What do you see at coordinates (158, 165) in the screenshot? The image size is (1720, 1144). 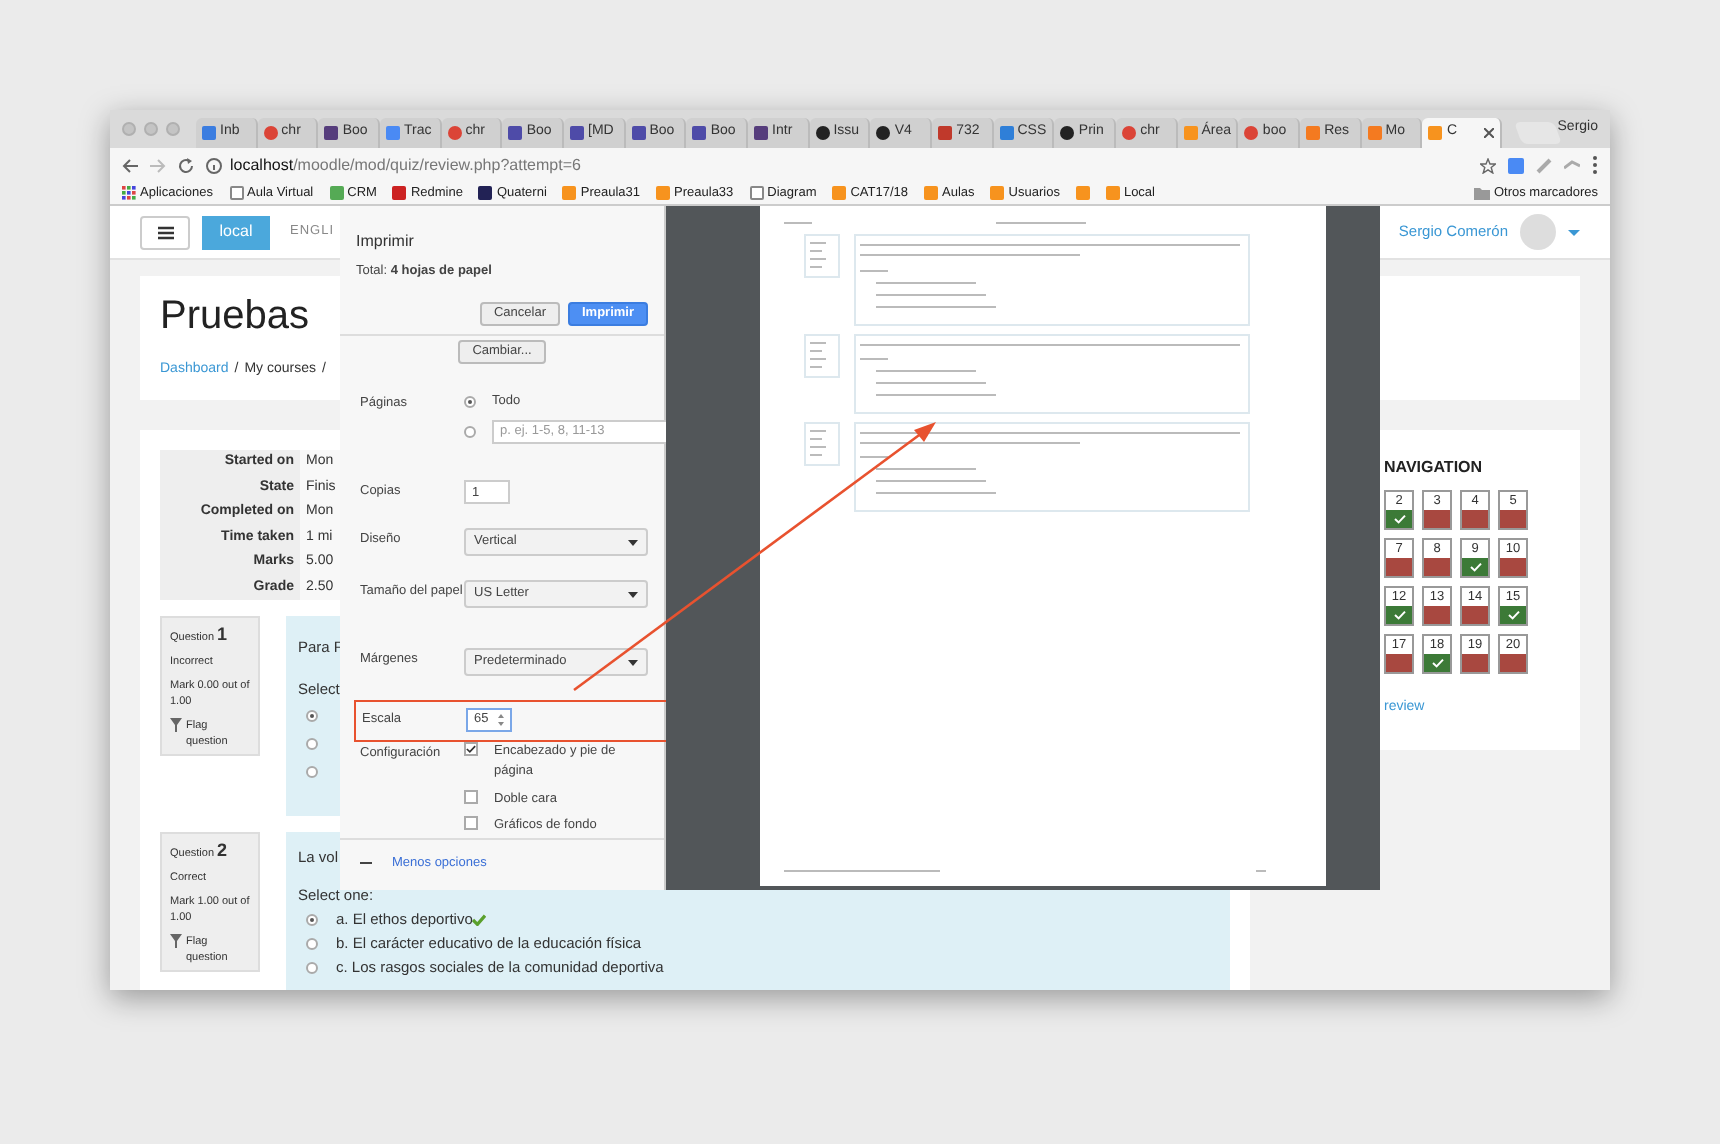 I see `forward-arrow-icon` at bounding box center [158, 165].